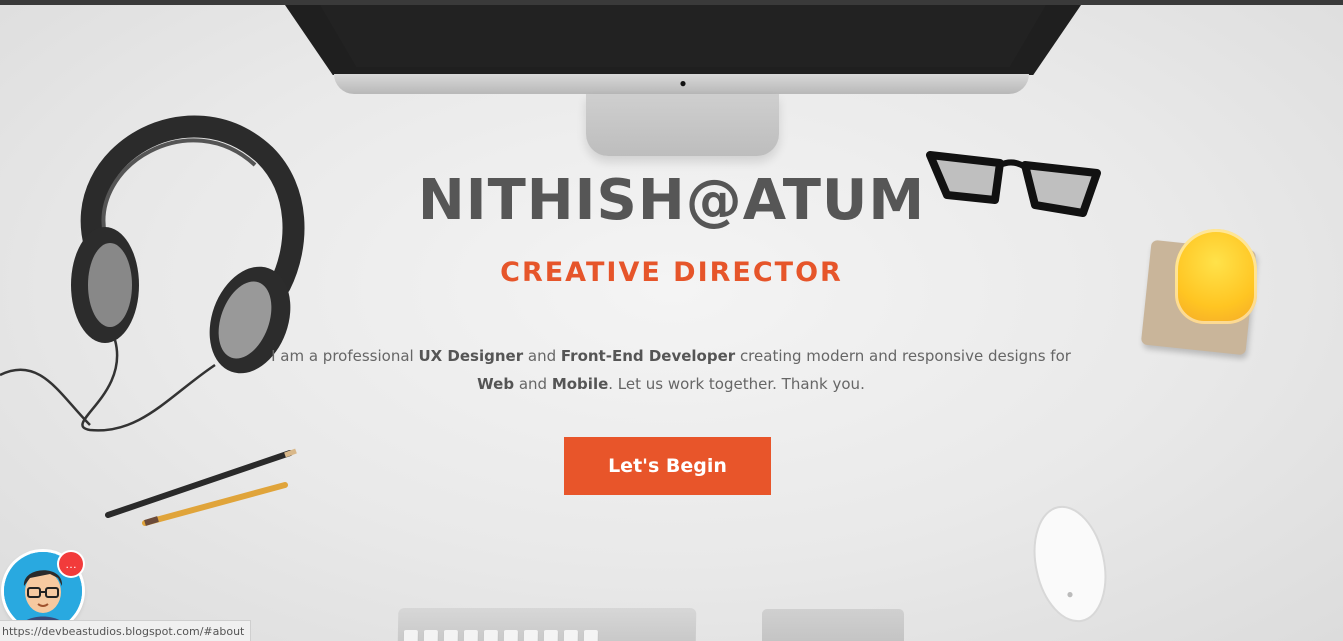 The image size is (1343, 641). I want to click on hero-subtitle: CREATIVE DIRECTOR, so click(671, 272).